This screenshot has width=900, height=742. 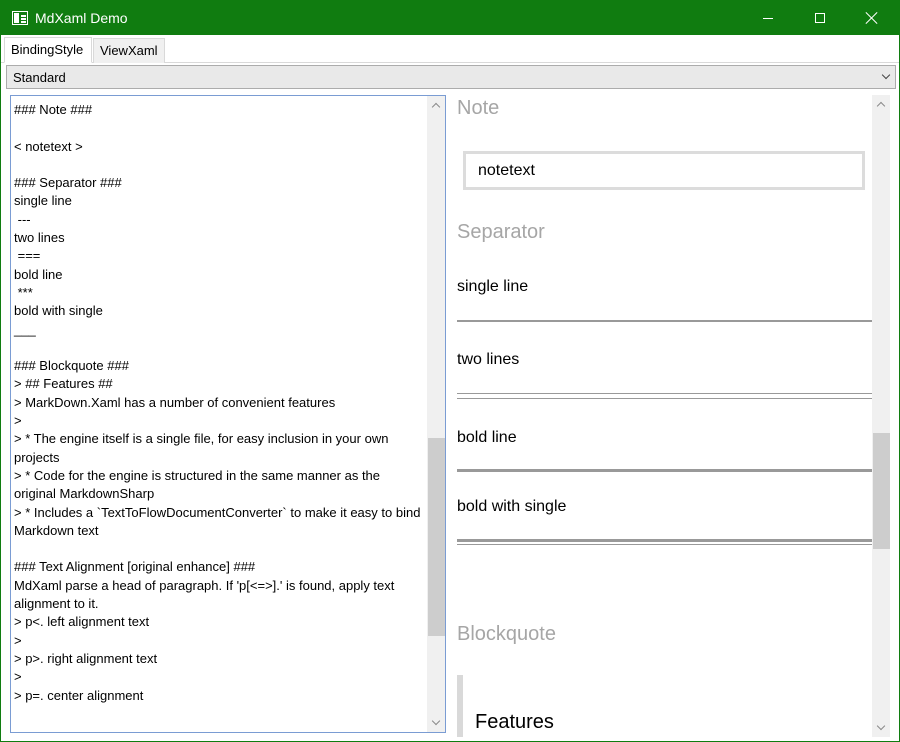 What do you see at coordinates (886, 76) in the screenshot?
I see `chevron-down-icon` at bounding box center [886, 76].